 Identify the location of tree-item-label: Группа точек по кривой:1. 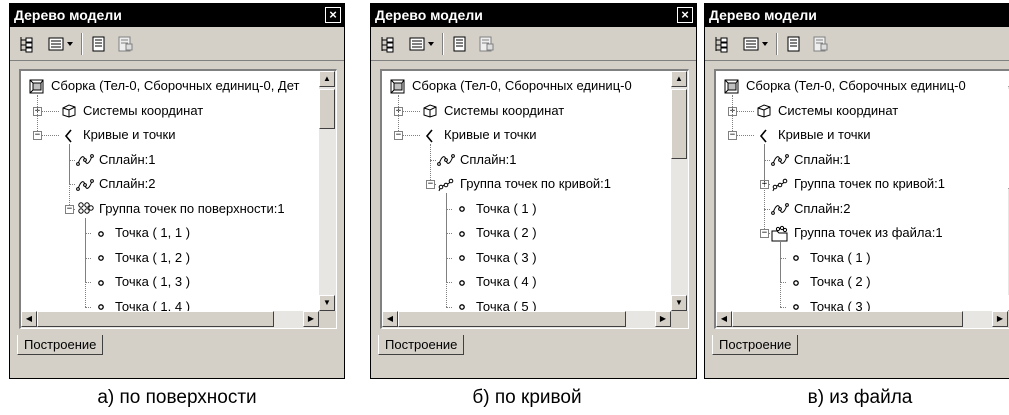
(870, 183).